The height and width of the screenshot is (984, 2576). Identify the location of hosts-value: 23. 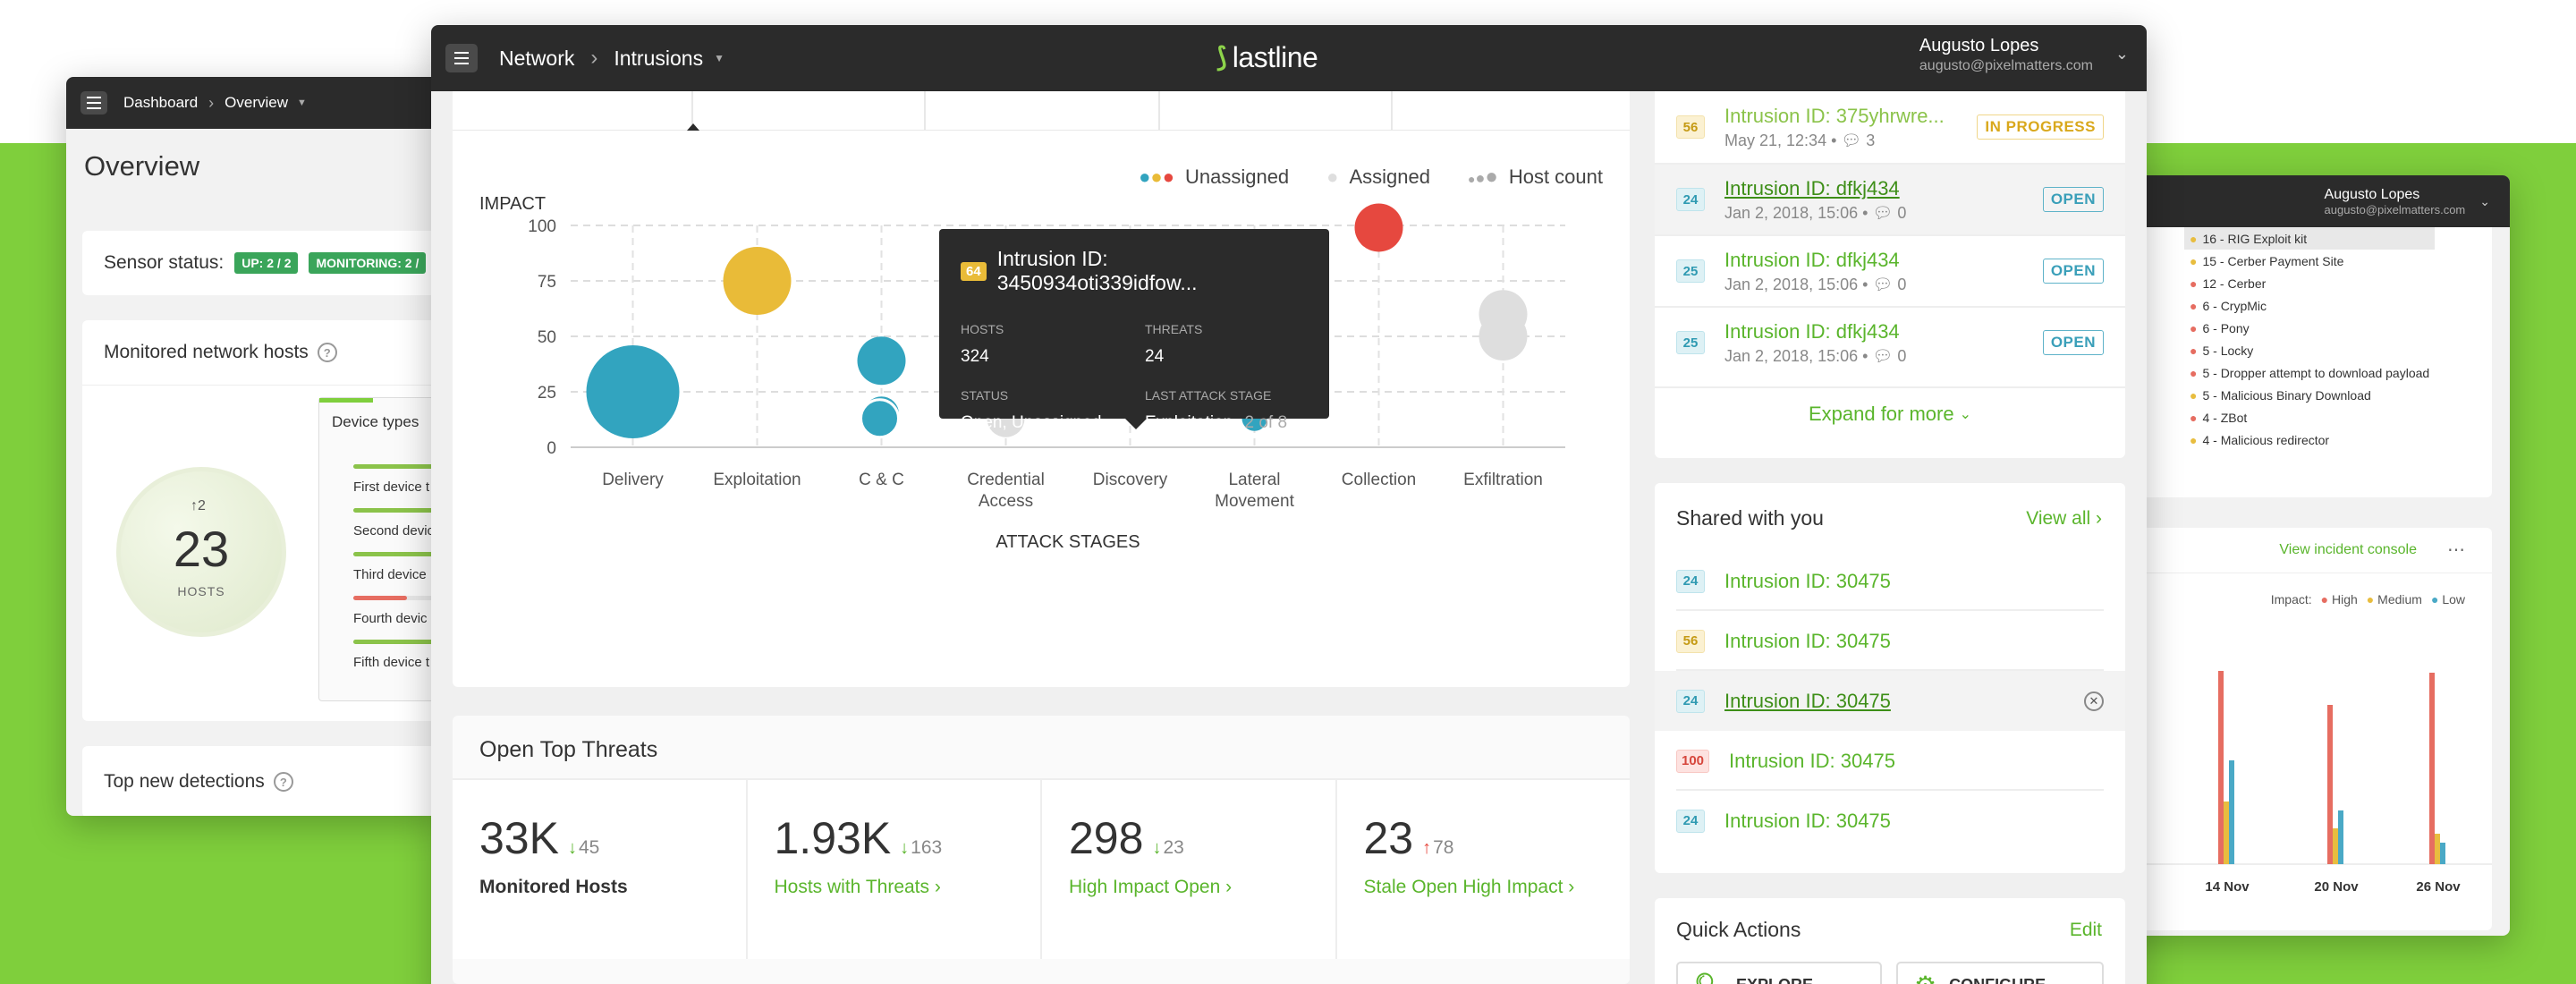
(201, 549).